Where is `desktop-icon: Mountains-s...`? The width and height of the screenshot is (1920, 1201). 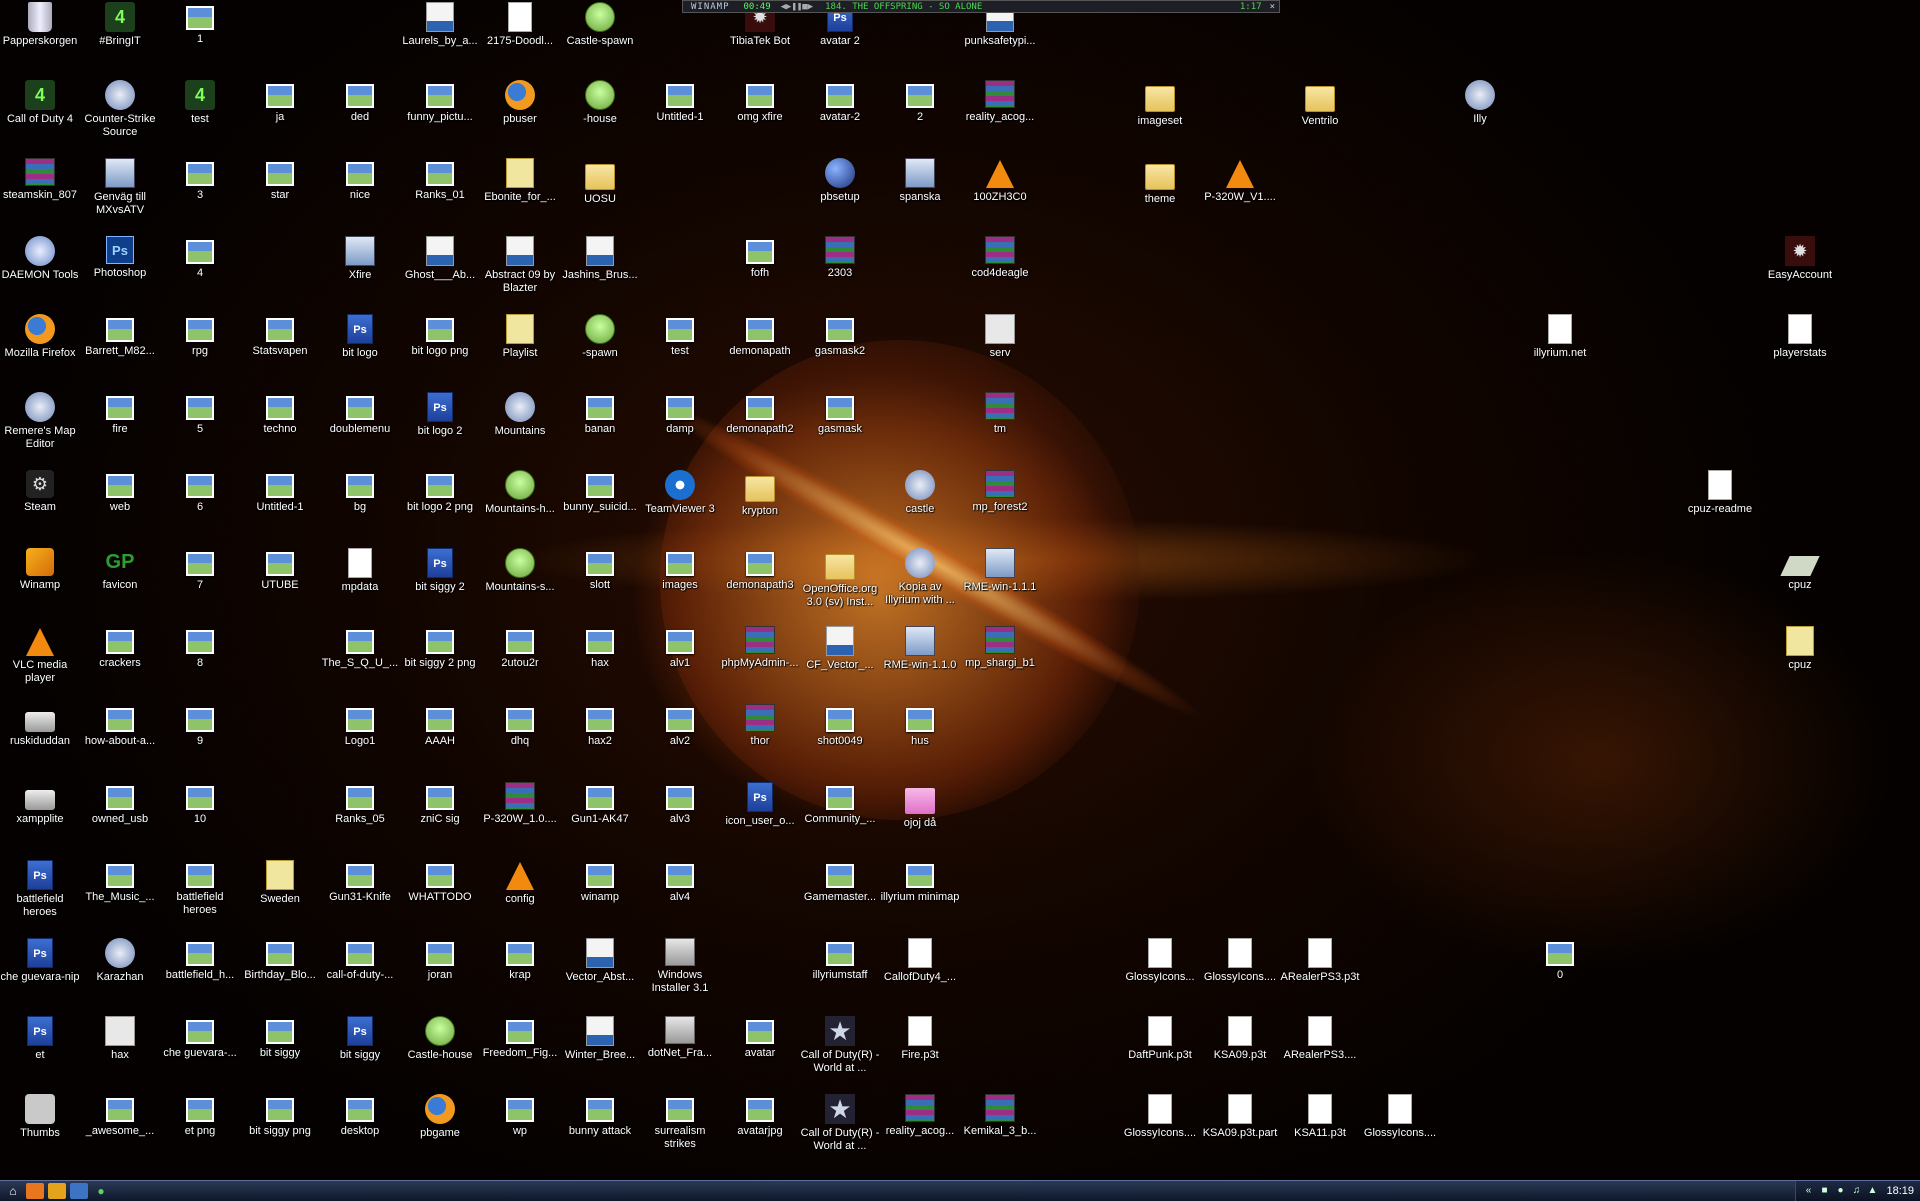 desktop-icon: Mountains-s... is located at coordinates (520, 571).